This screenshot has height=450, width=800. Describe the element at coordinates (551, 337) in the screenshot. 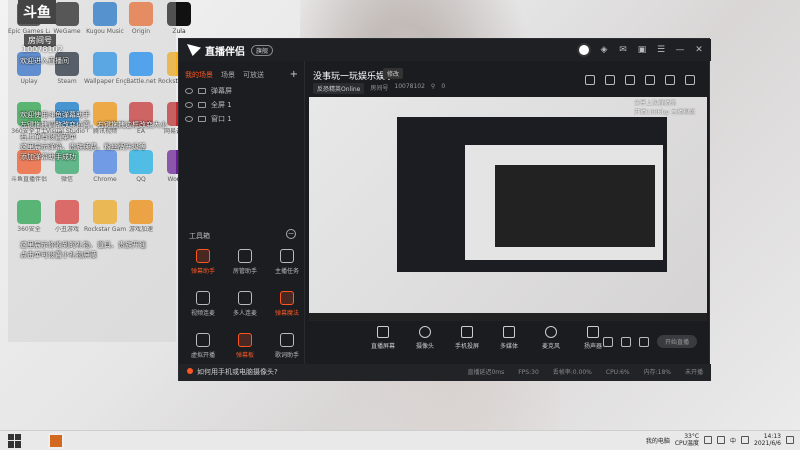

I see `mic-button: 麦克风` at that location.